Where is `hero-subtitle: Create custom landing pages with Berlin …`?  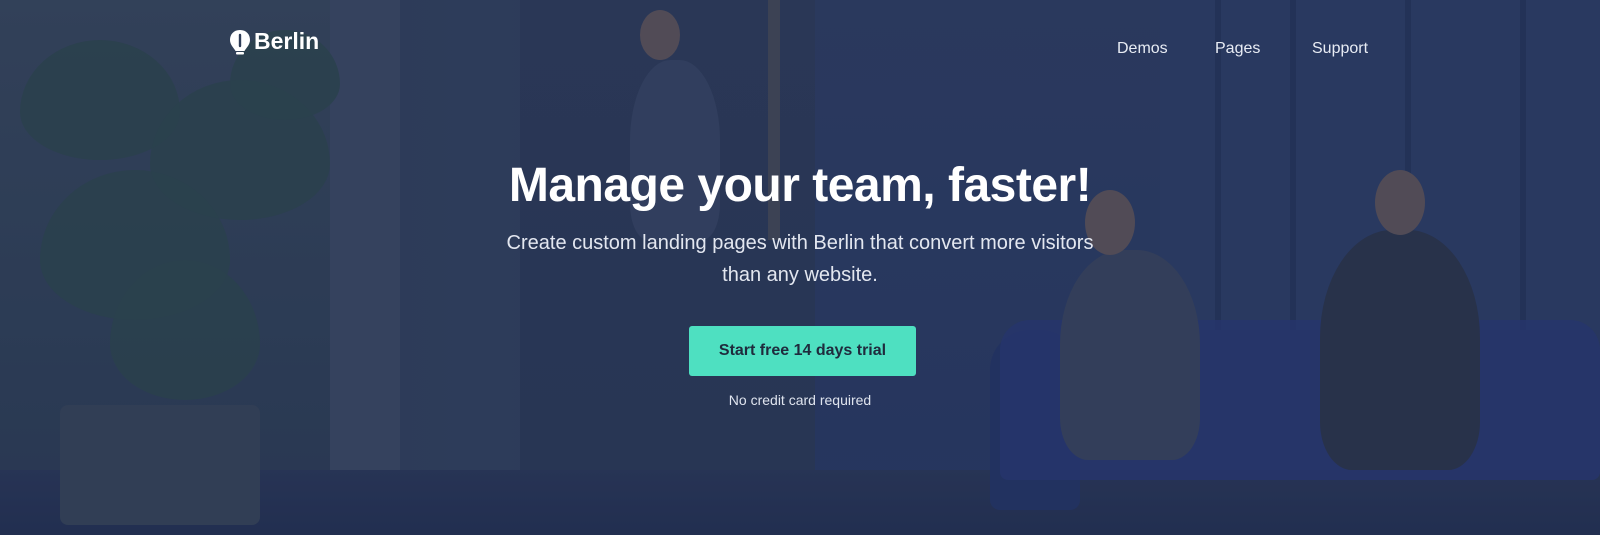 hero-subtitle: Create custom landing pages with Berlin … is located at coordinates (800, 259).